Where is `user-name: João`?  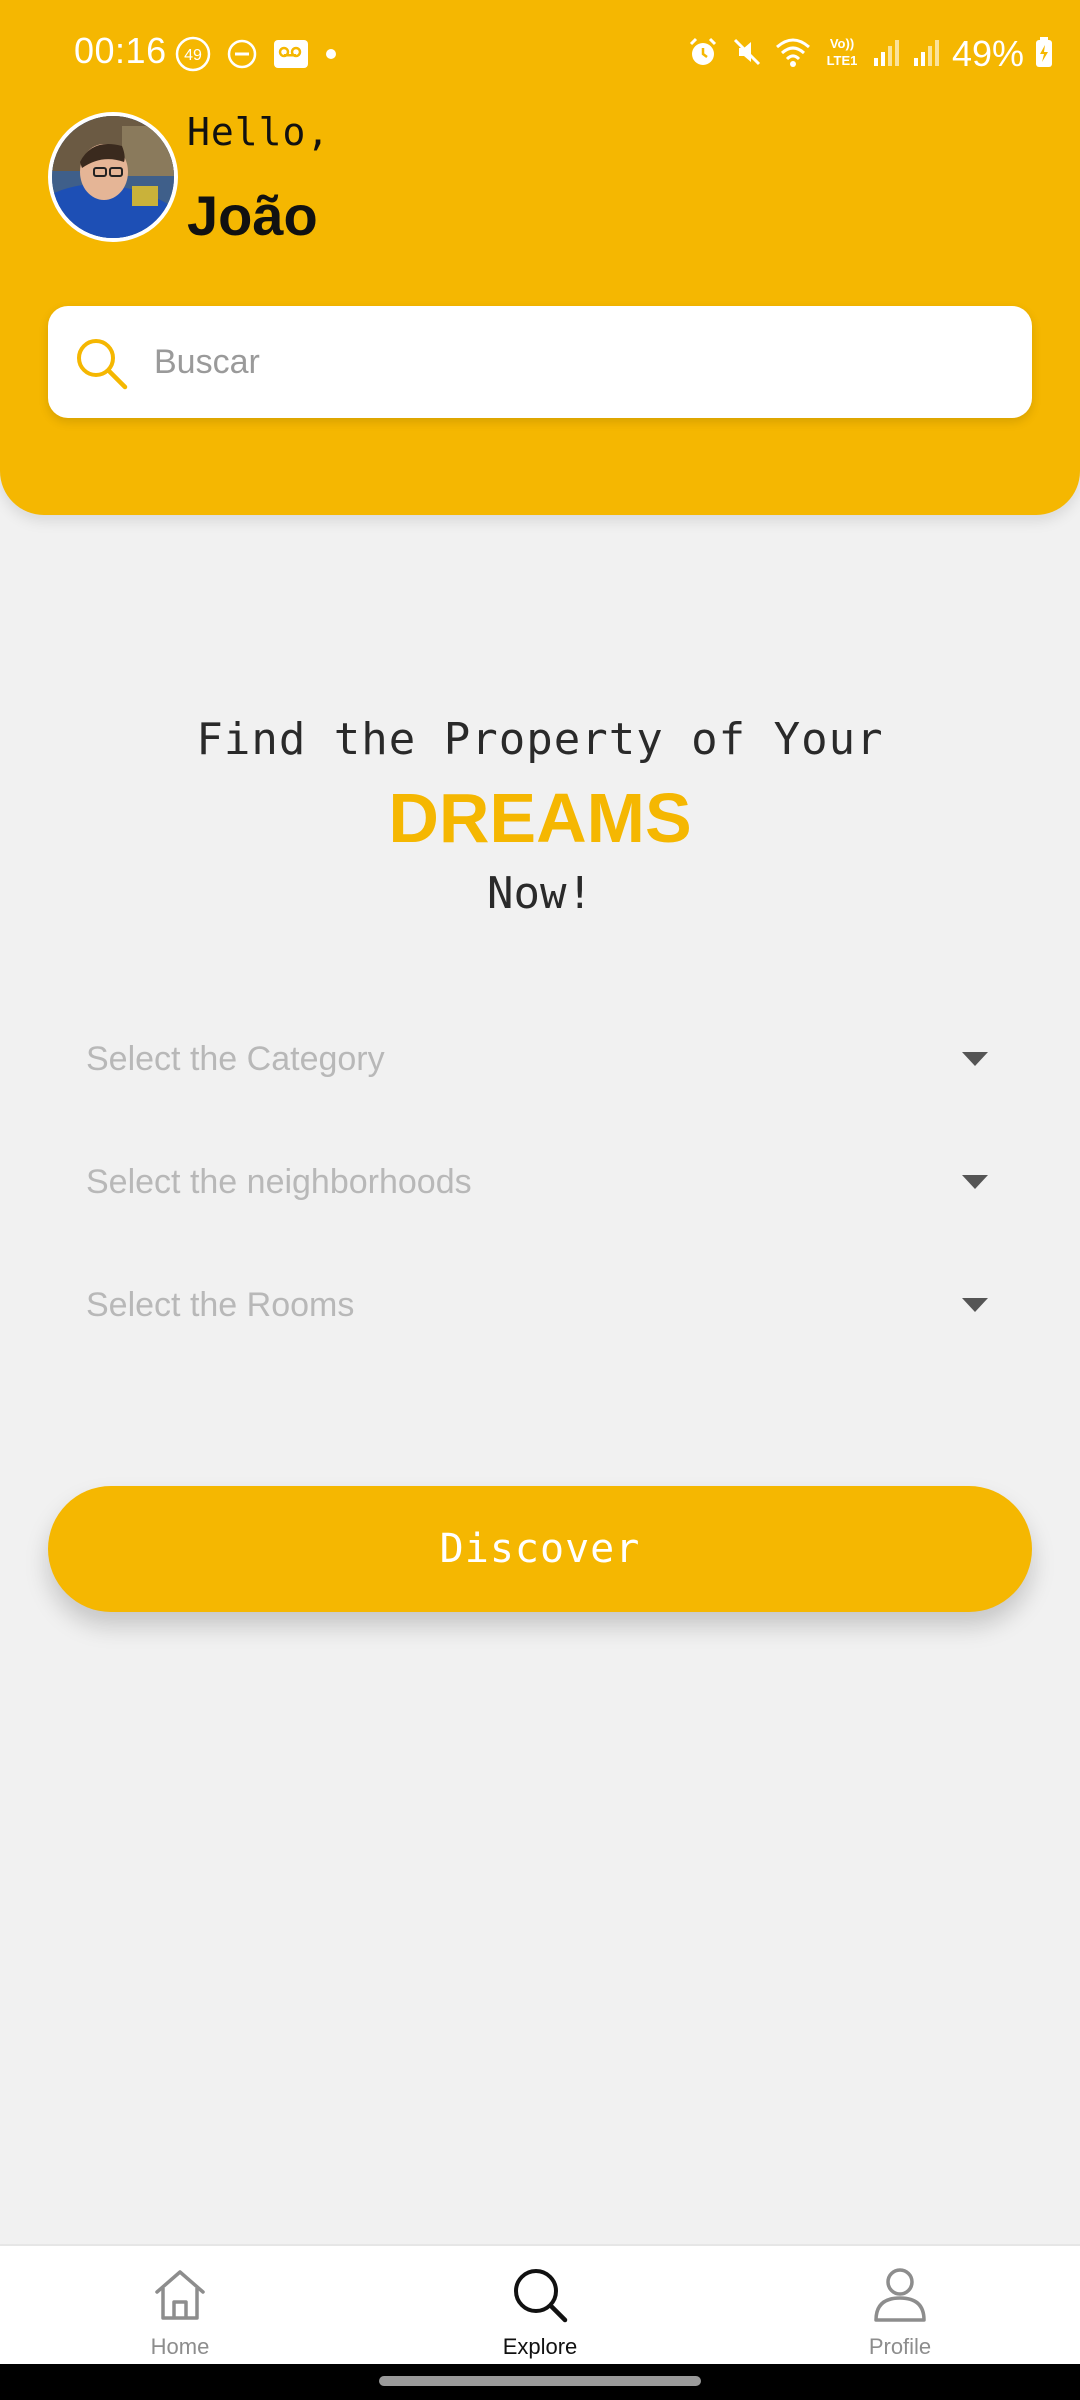 user-name: João is located at coordinates (252, 215).